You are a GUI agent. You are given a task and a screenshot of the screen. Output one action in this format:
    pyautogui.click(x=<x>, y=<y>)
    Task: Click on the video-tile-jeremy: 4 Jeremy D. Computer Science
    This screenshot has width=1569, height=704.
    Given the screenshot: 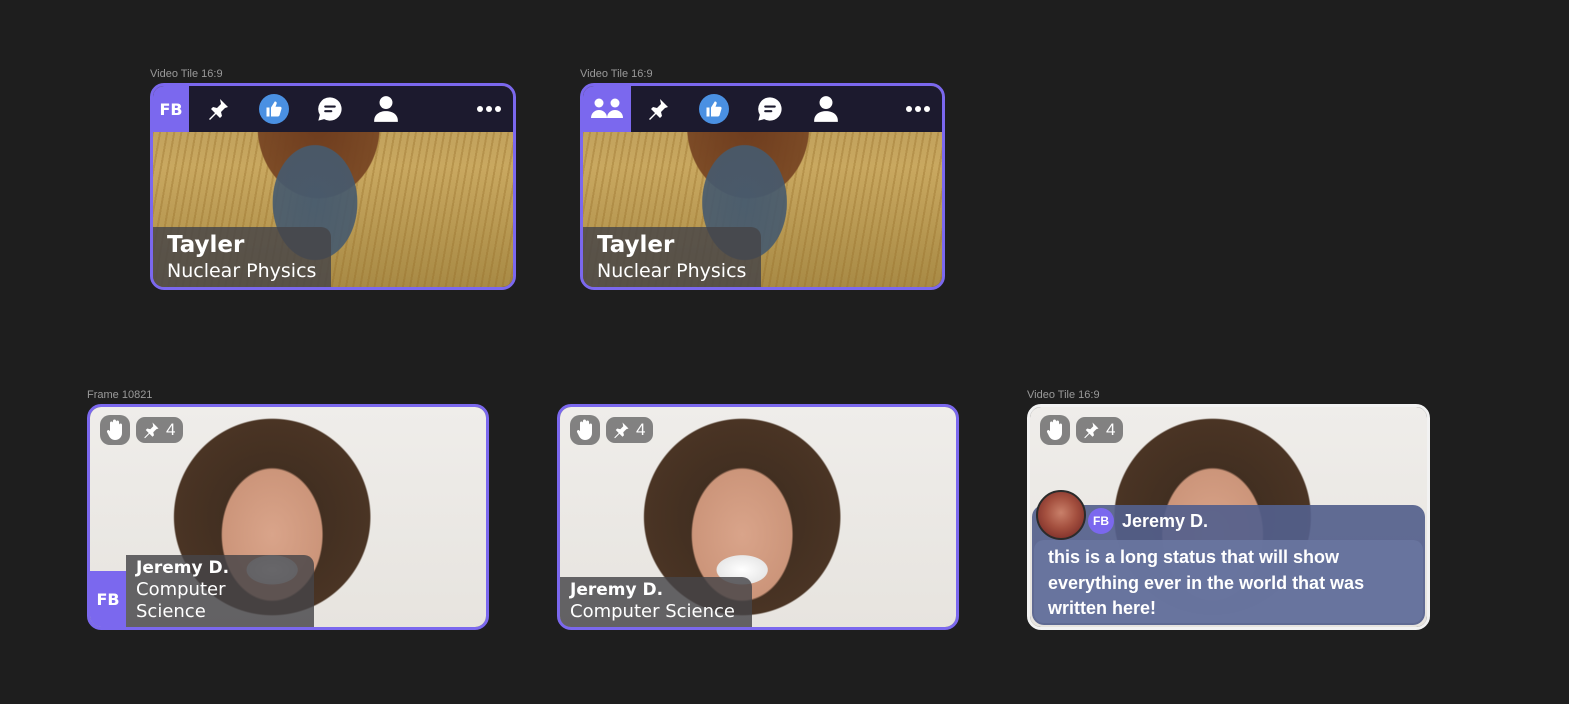 What is the action you would take?
    pyautogui.click(x=758, y=517)
    